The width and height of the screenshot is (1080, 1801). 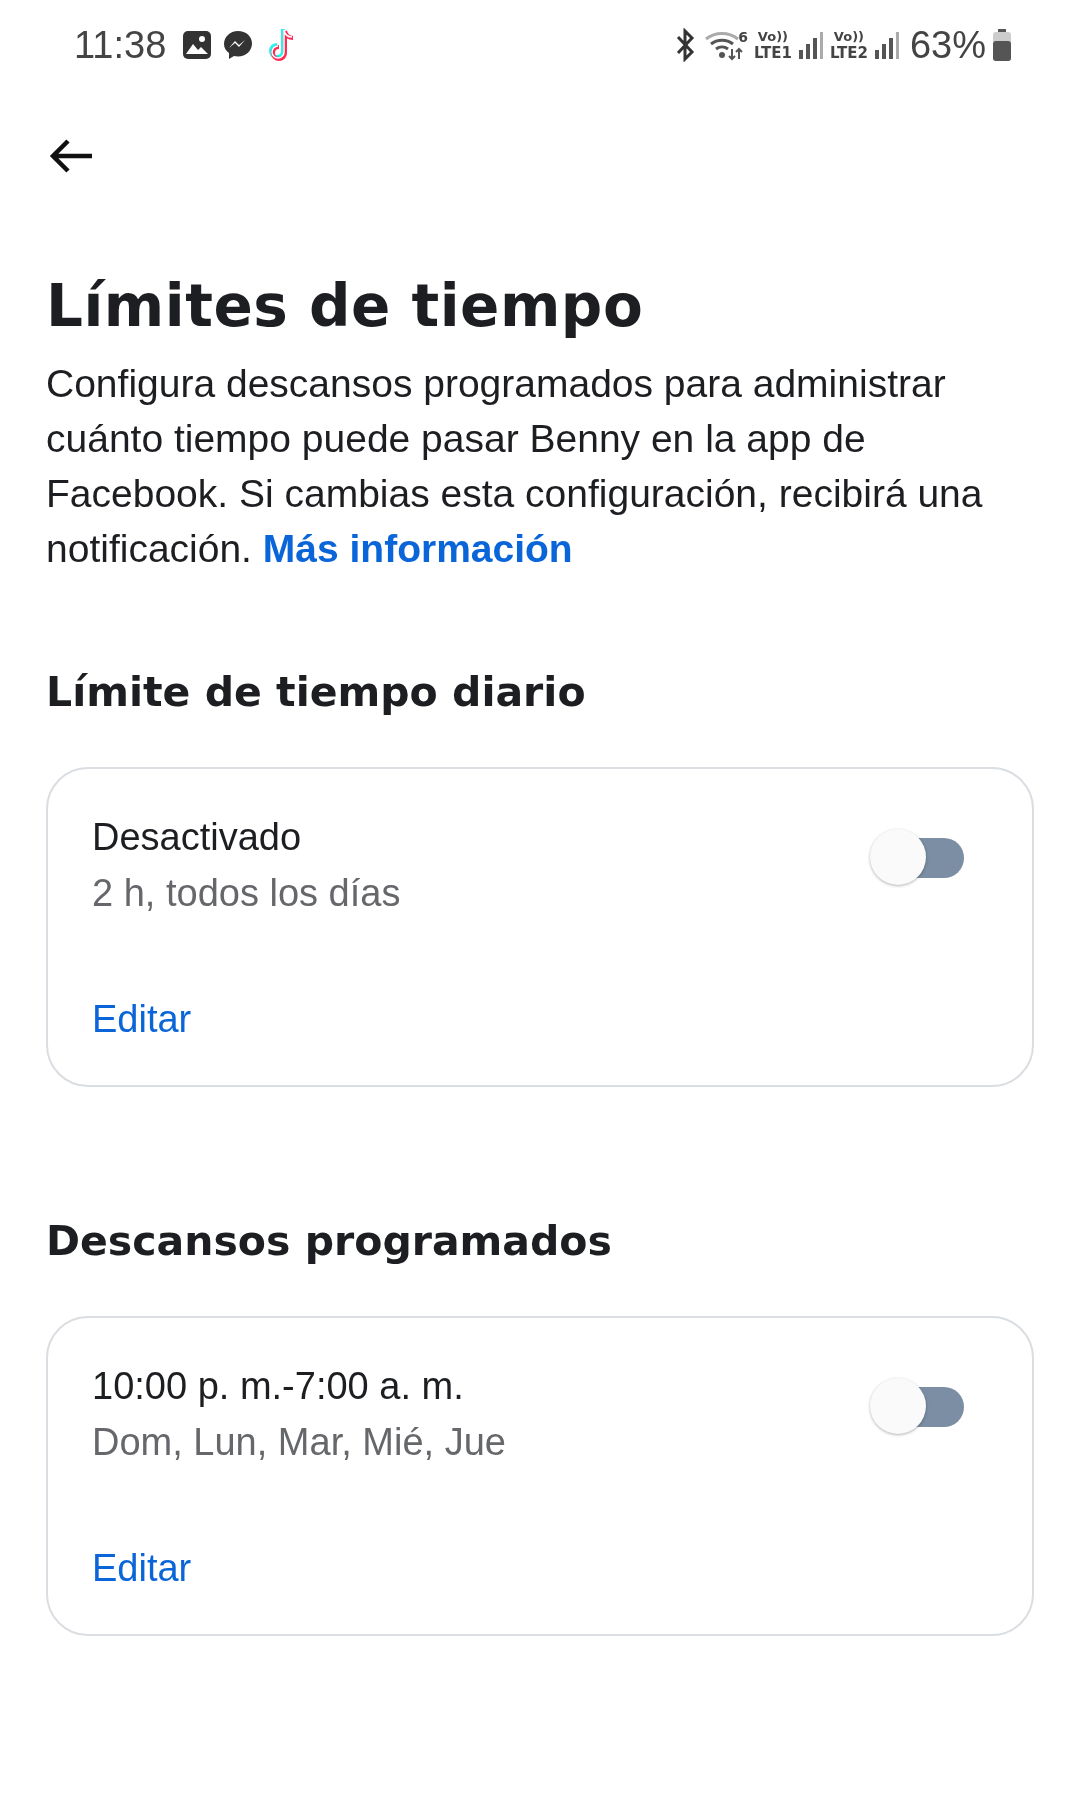 What do you see at coordinates (345, 307) in the screenshot?
I see `page-title: Límites de tiempo` at bounding box center [345, 307].